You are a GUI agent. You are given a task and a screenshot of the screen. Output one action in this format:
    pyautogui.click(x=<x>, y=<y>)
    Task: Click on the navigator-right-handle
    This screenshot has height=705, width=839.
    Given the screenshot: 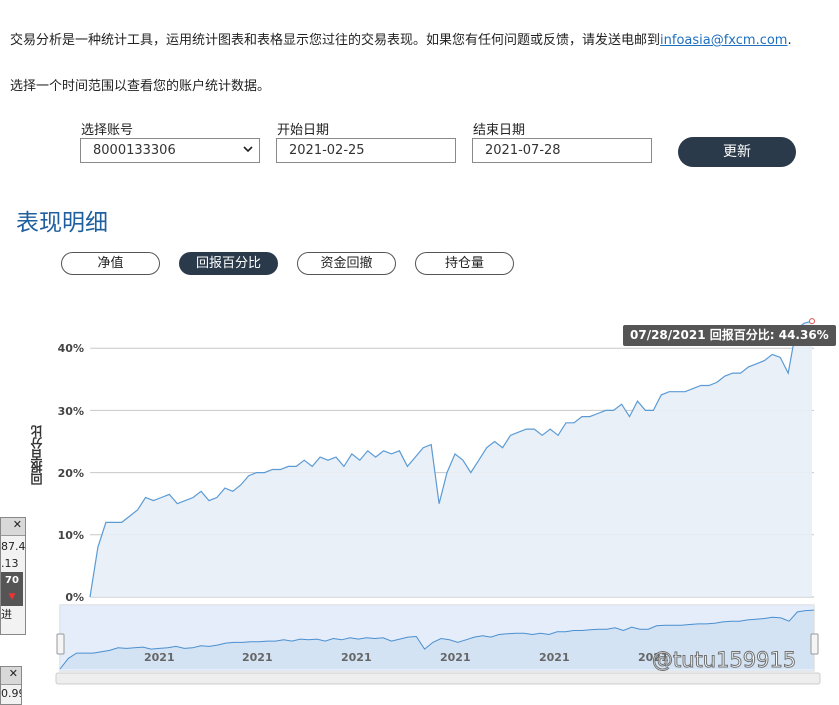 What is the action you would take?
    pyautogui.click(x=814, y=644)
    